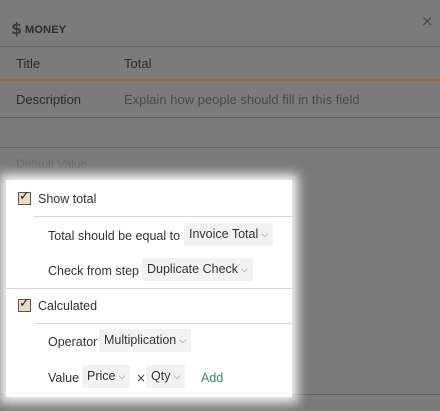 The image size is (440, 411). Describe the element at coordinates (67, 199) in the screenshot. I see `show-total-label: Show total` at that location.